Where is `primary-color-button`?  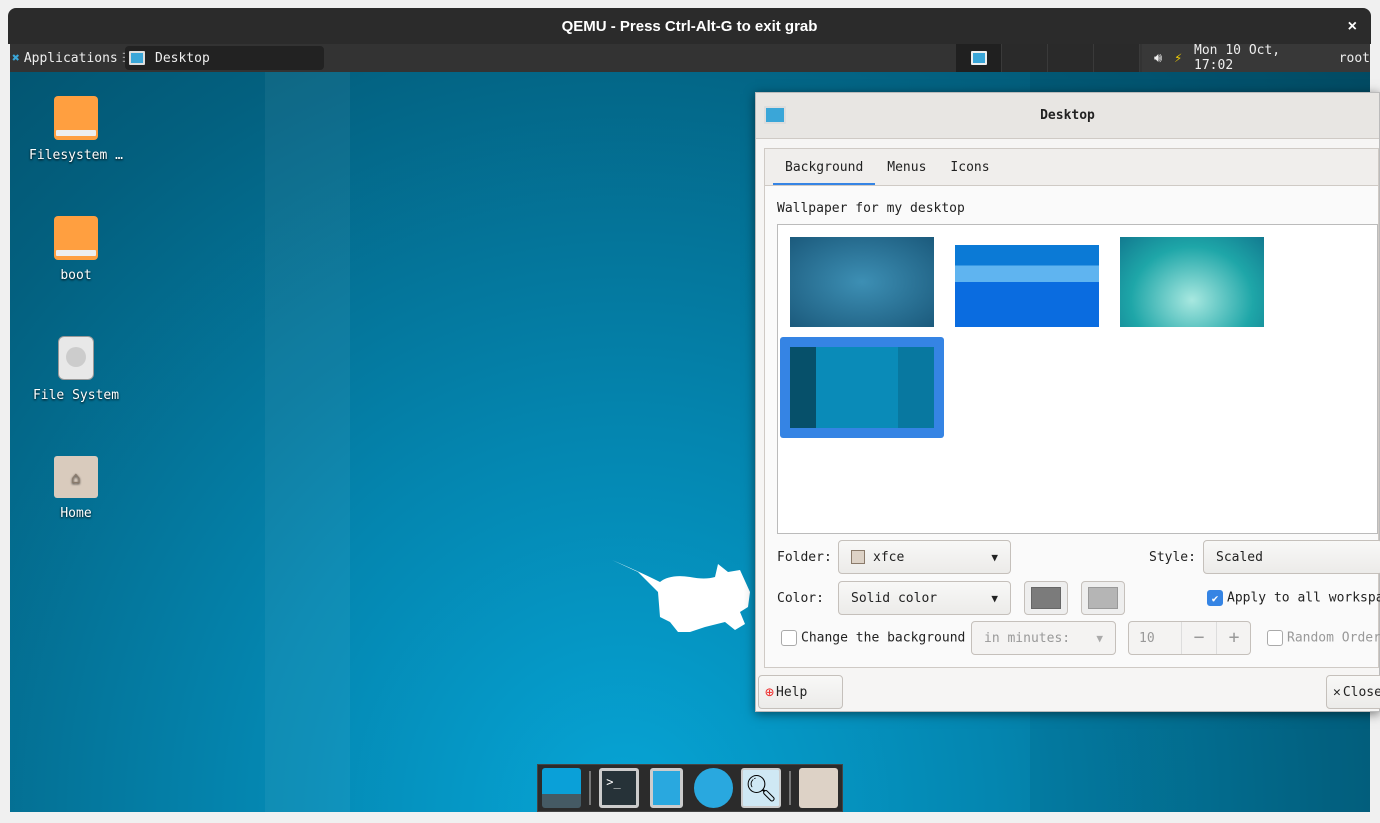 primary-color-button is located at coordinates (1046, 598).